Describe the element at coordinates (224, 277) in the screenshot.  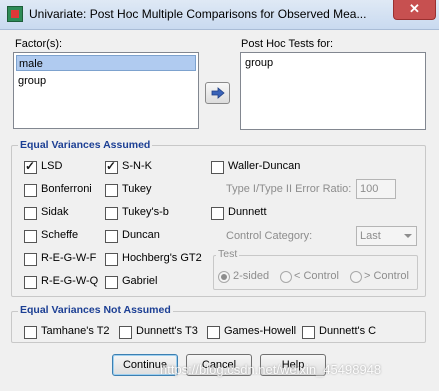
I see `two-sided-radio` at that location.